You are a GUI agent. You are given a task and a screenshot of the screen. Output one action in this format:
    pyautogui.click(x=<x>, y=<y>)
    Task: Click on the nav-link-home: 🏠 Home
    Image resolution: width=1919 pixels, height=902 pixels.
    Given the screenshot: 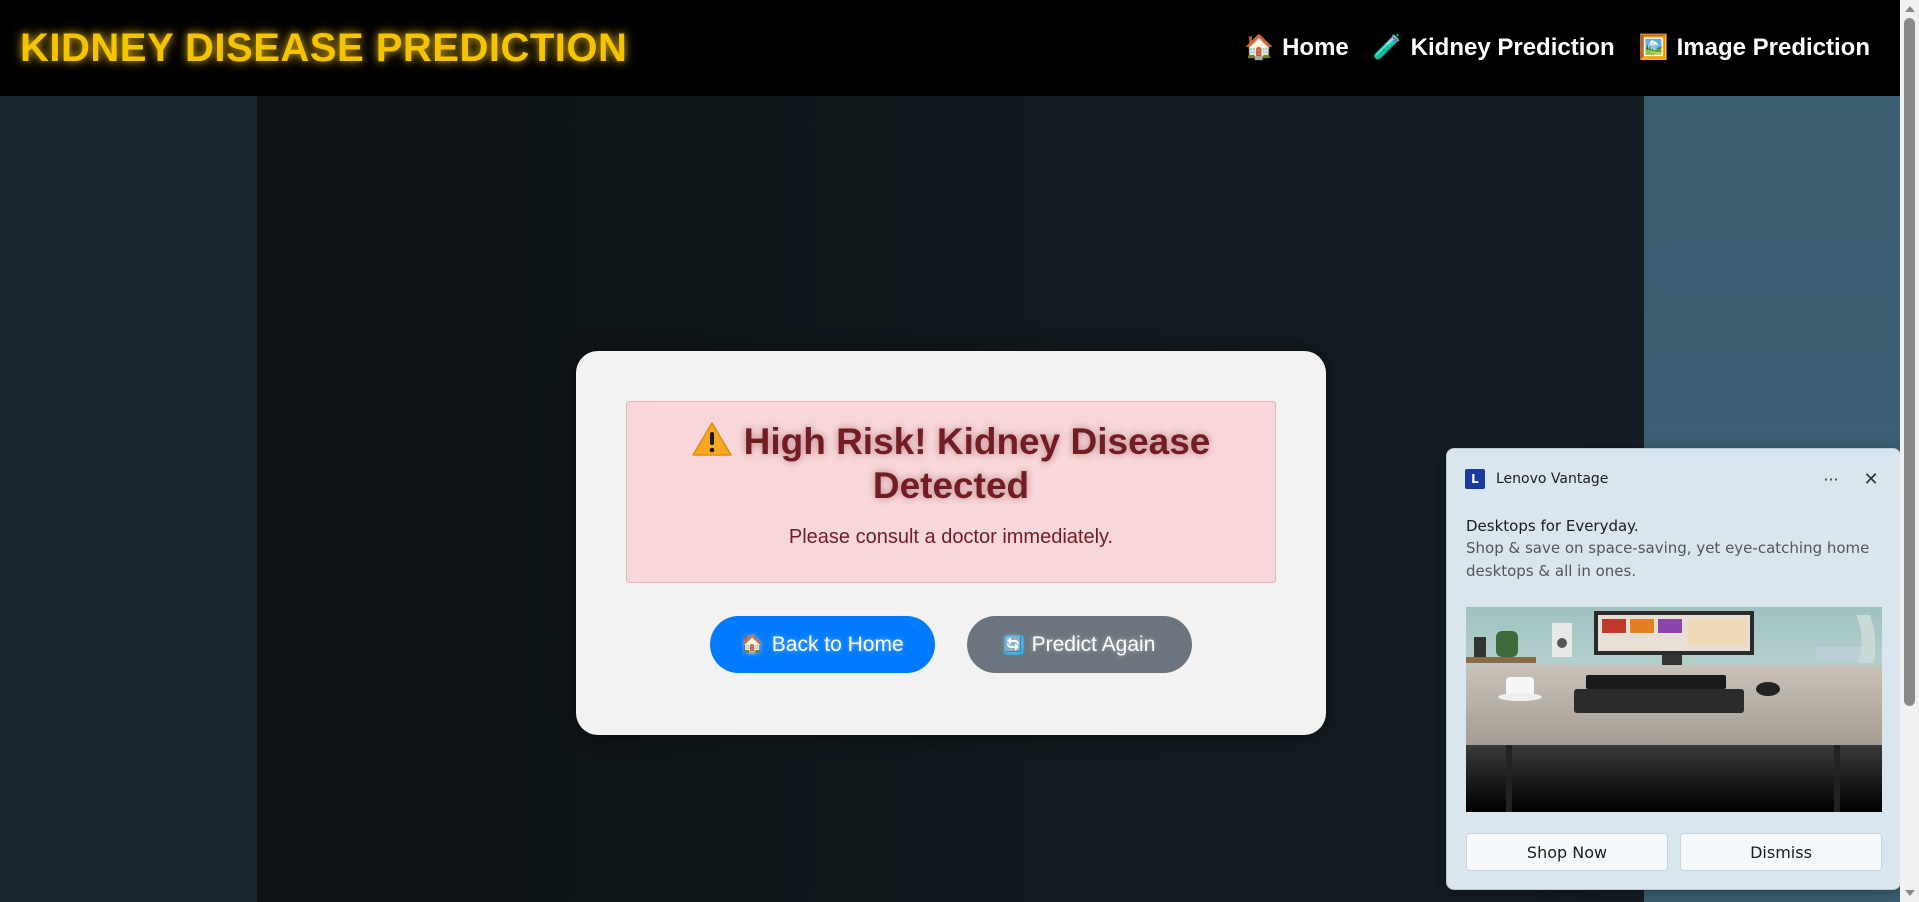 What is the action you would take?
    pyautogui.click(x=1296, y=48)
    